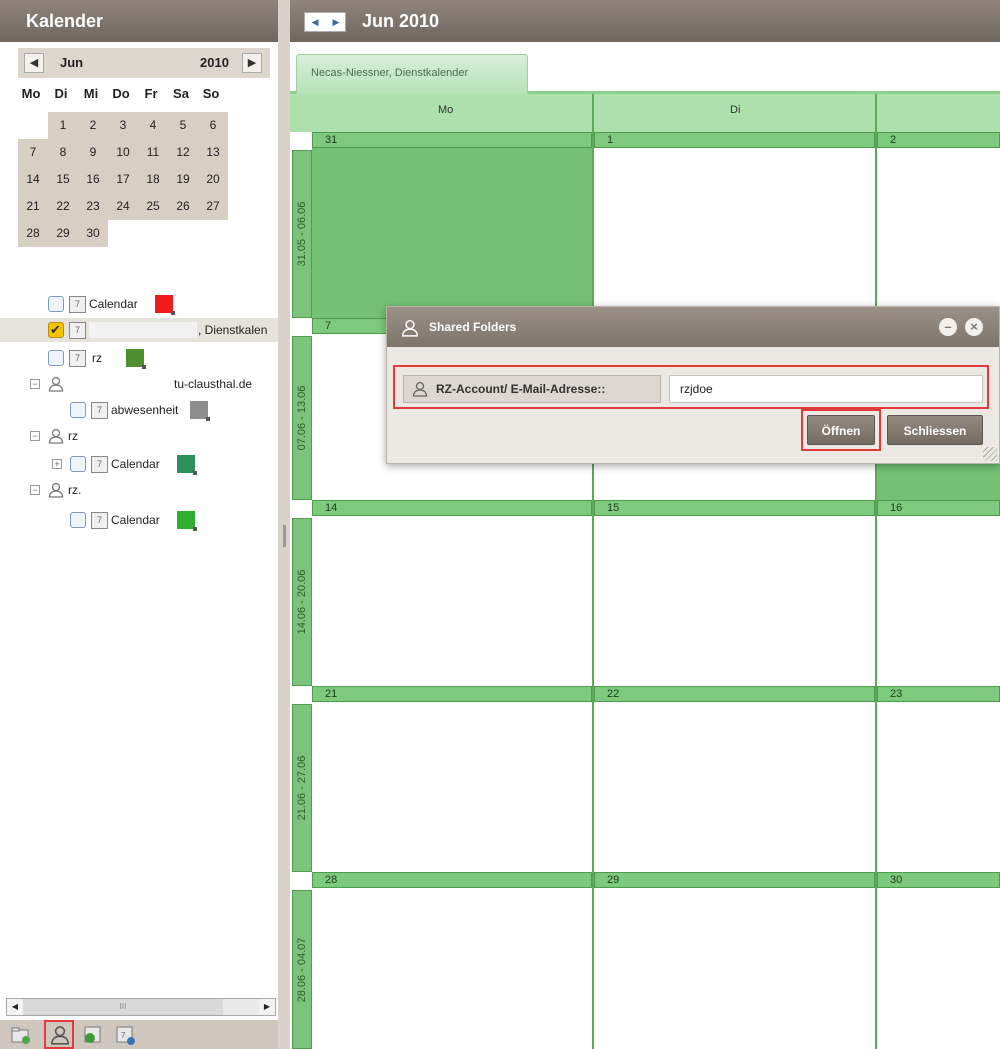 Image resolution: width=1000 pixels, height=1049 pixels. What do you see at coordinates (21, 1035) in the screenshot?
I see `add-folder-icon` at bounding box center [21, 1035].